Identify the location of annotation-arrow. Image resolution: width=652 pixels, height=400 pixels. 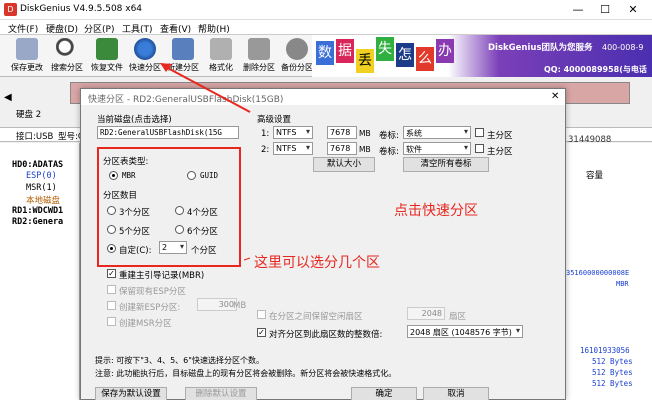
(207, 89).